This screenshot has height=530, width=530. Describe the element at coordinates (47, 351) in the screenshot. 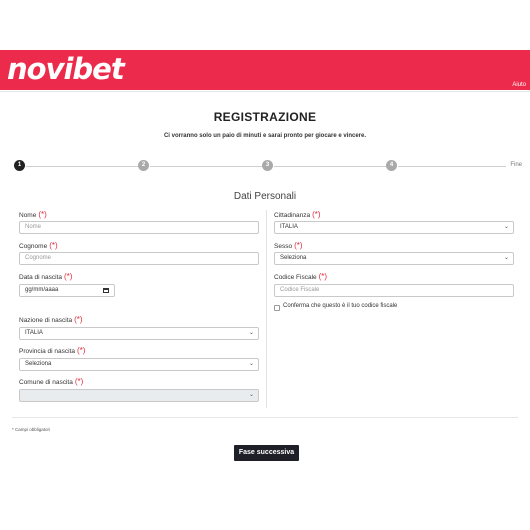

I see `provincia-nascita-label-text: Provincia di nascita` at that location.